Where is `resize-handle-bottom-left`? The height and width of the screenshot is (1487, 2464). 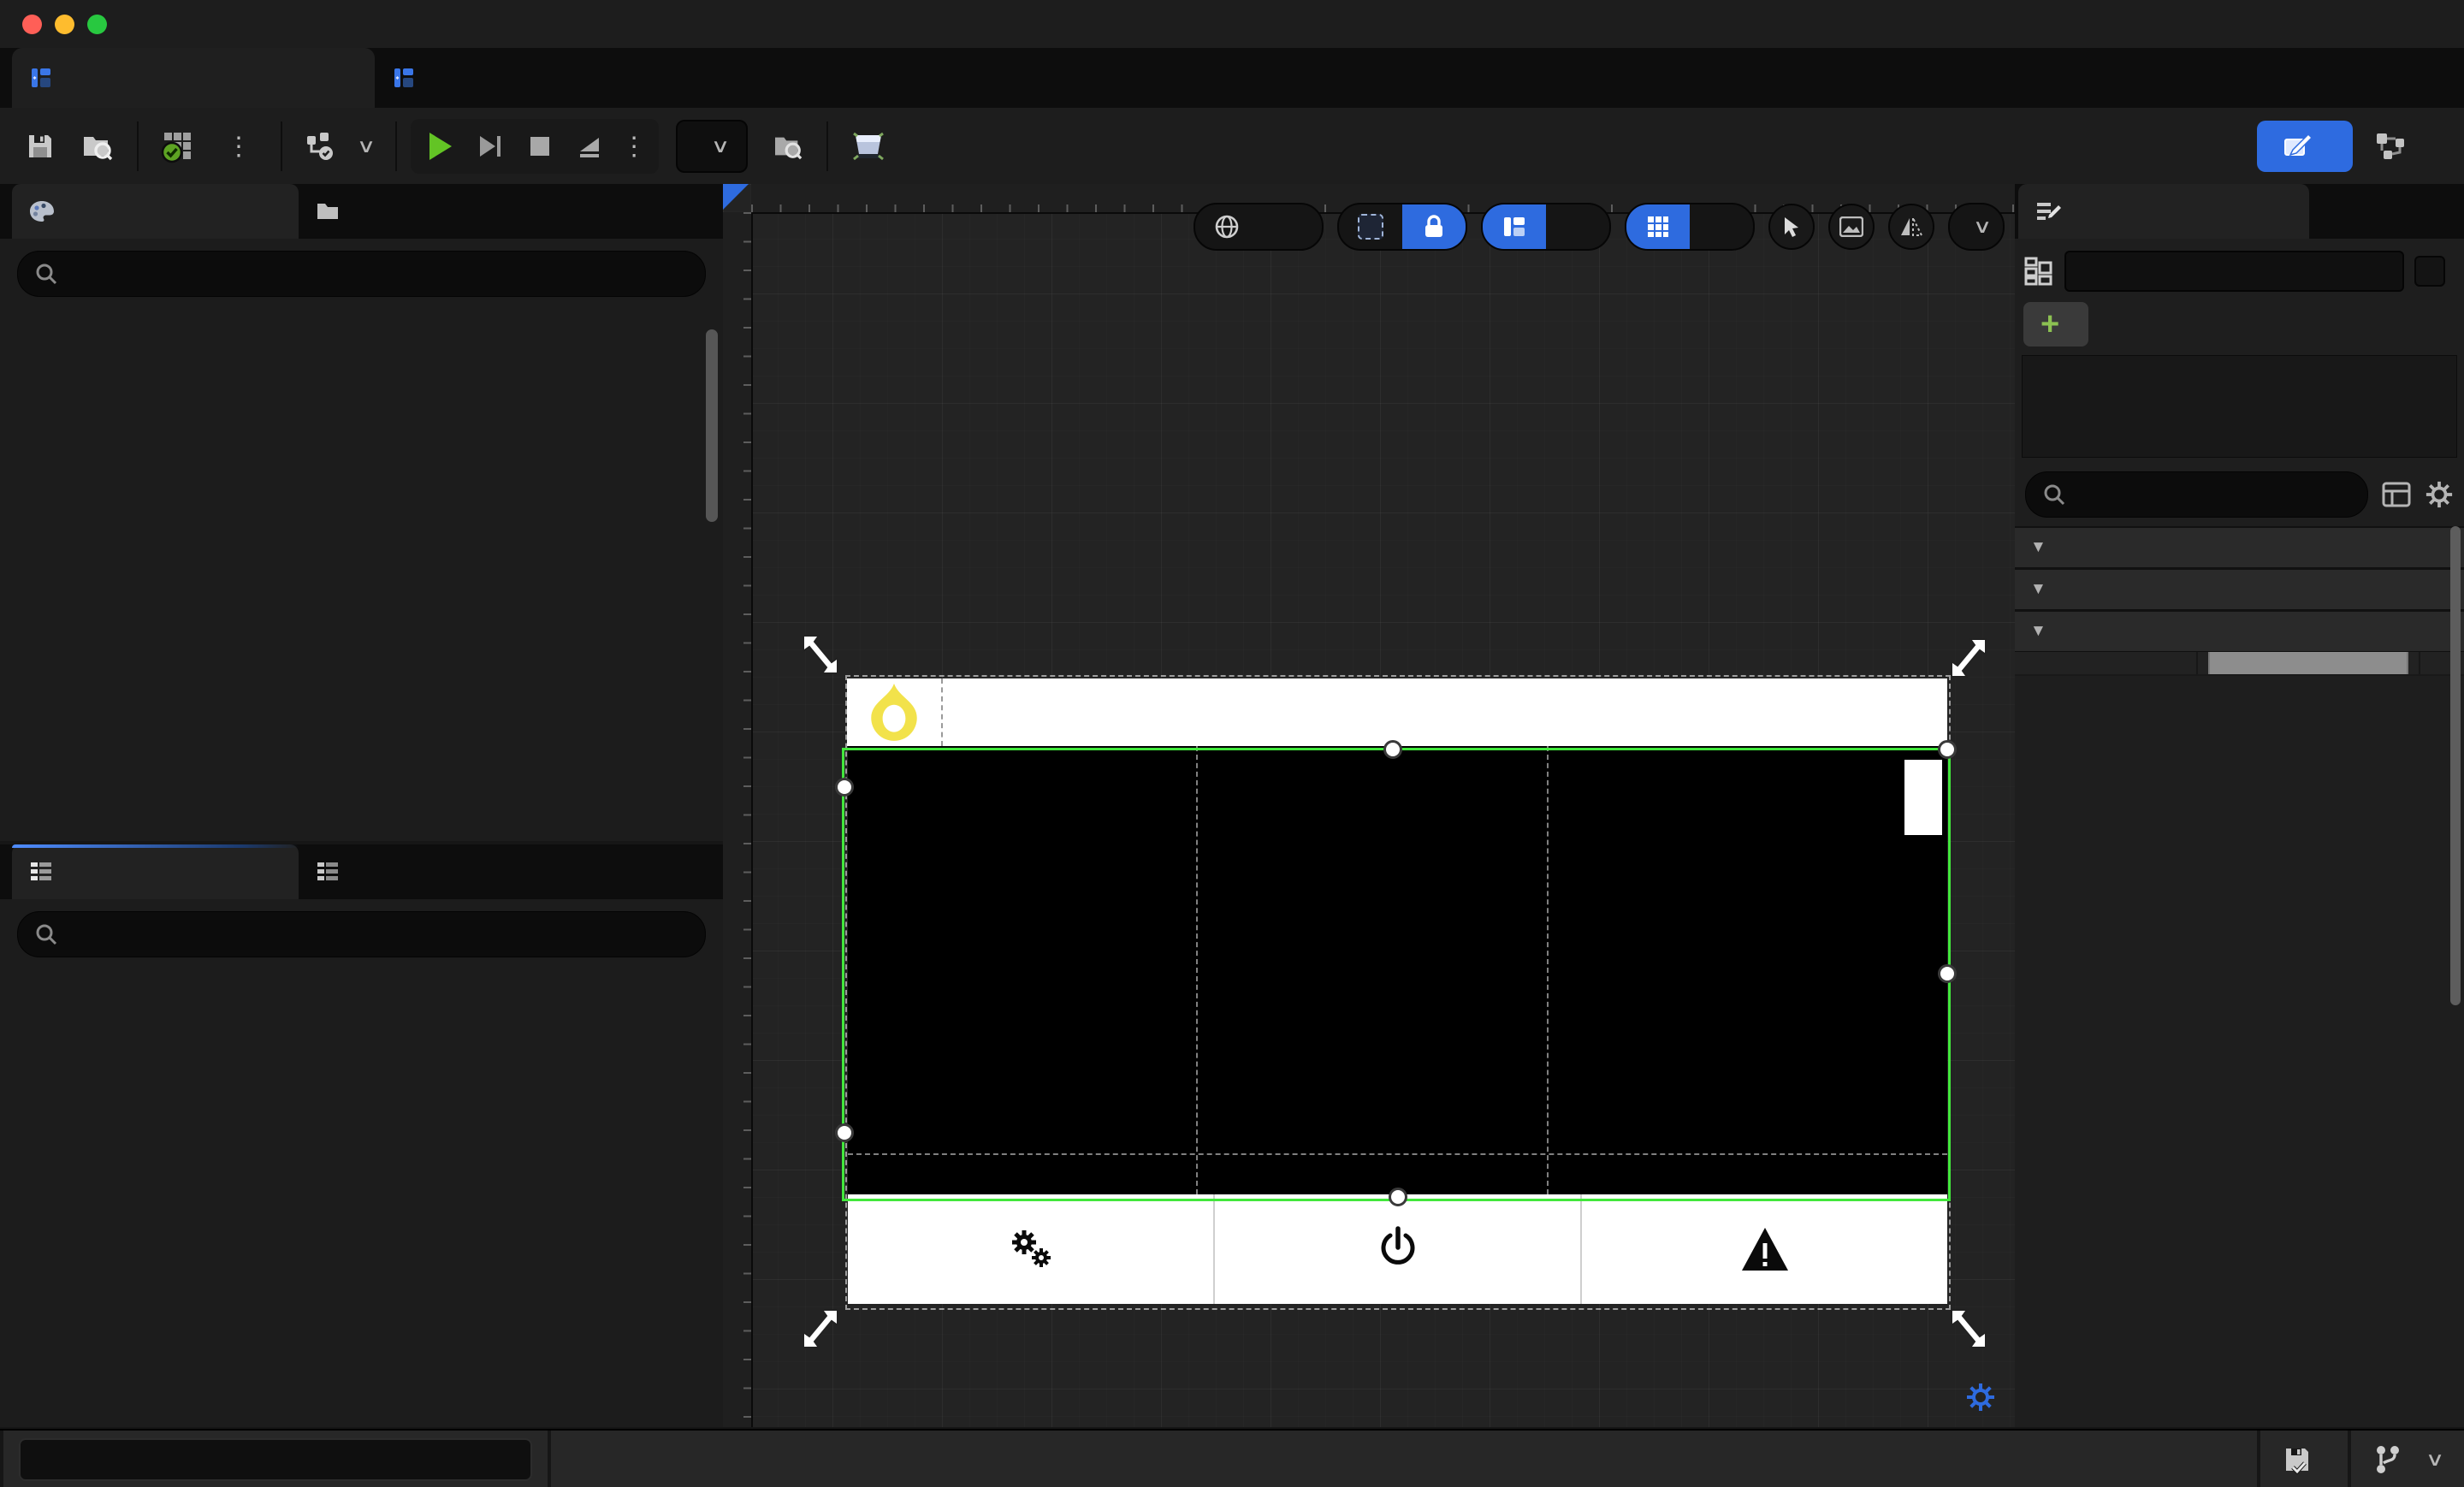
resize-handle-bottom-left is located at coordinates (821, 1329).